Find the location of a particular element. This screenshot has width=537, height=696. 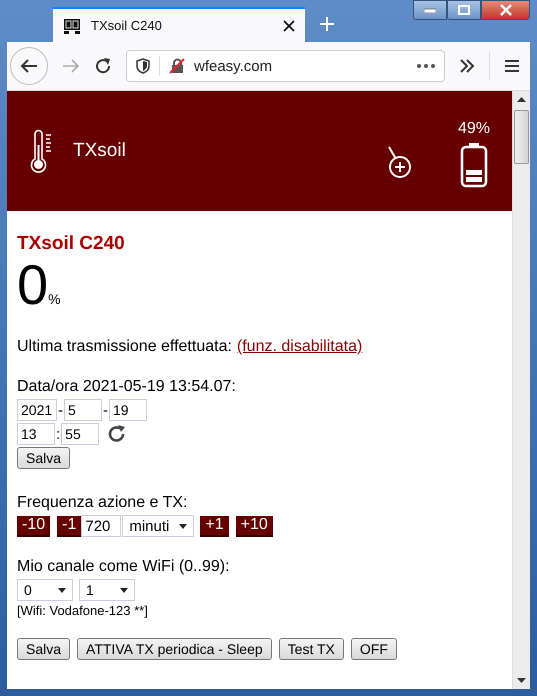

close-tab-icon is located at coordinates (289, 26).